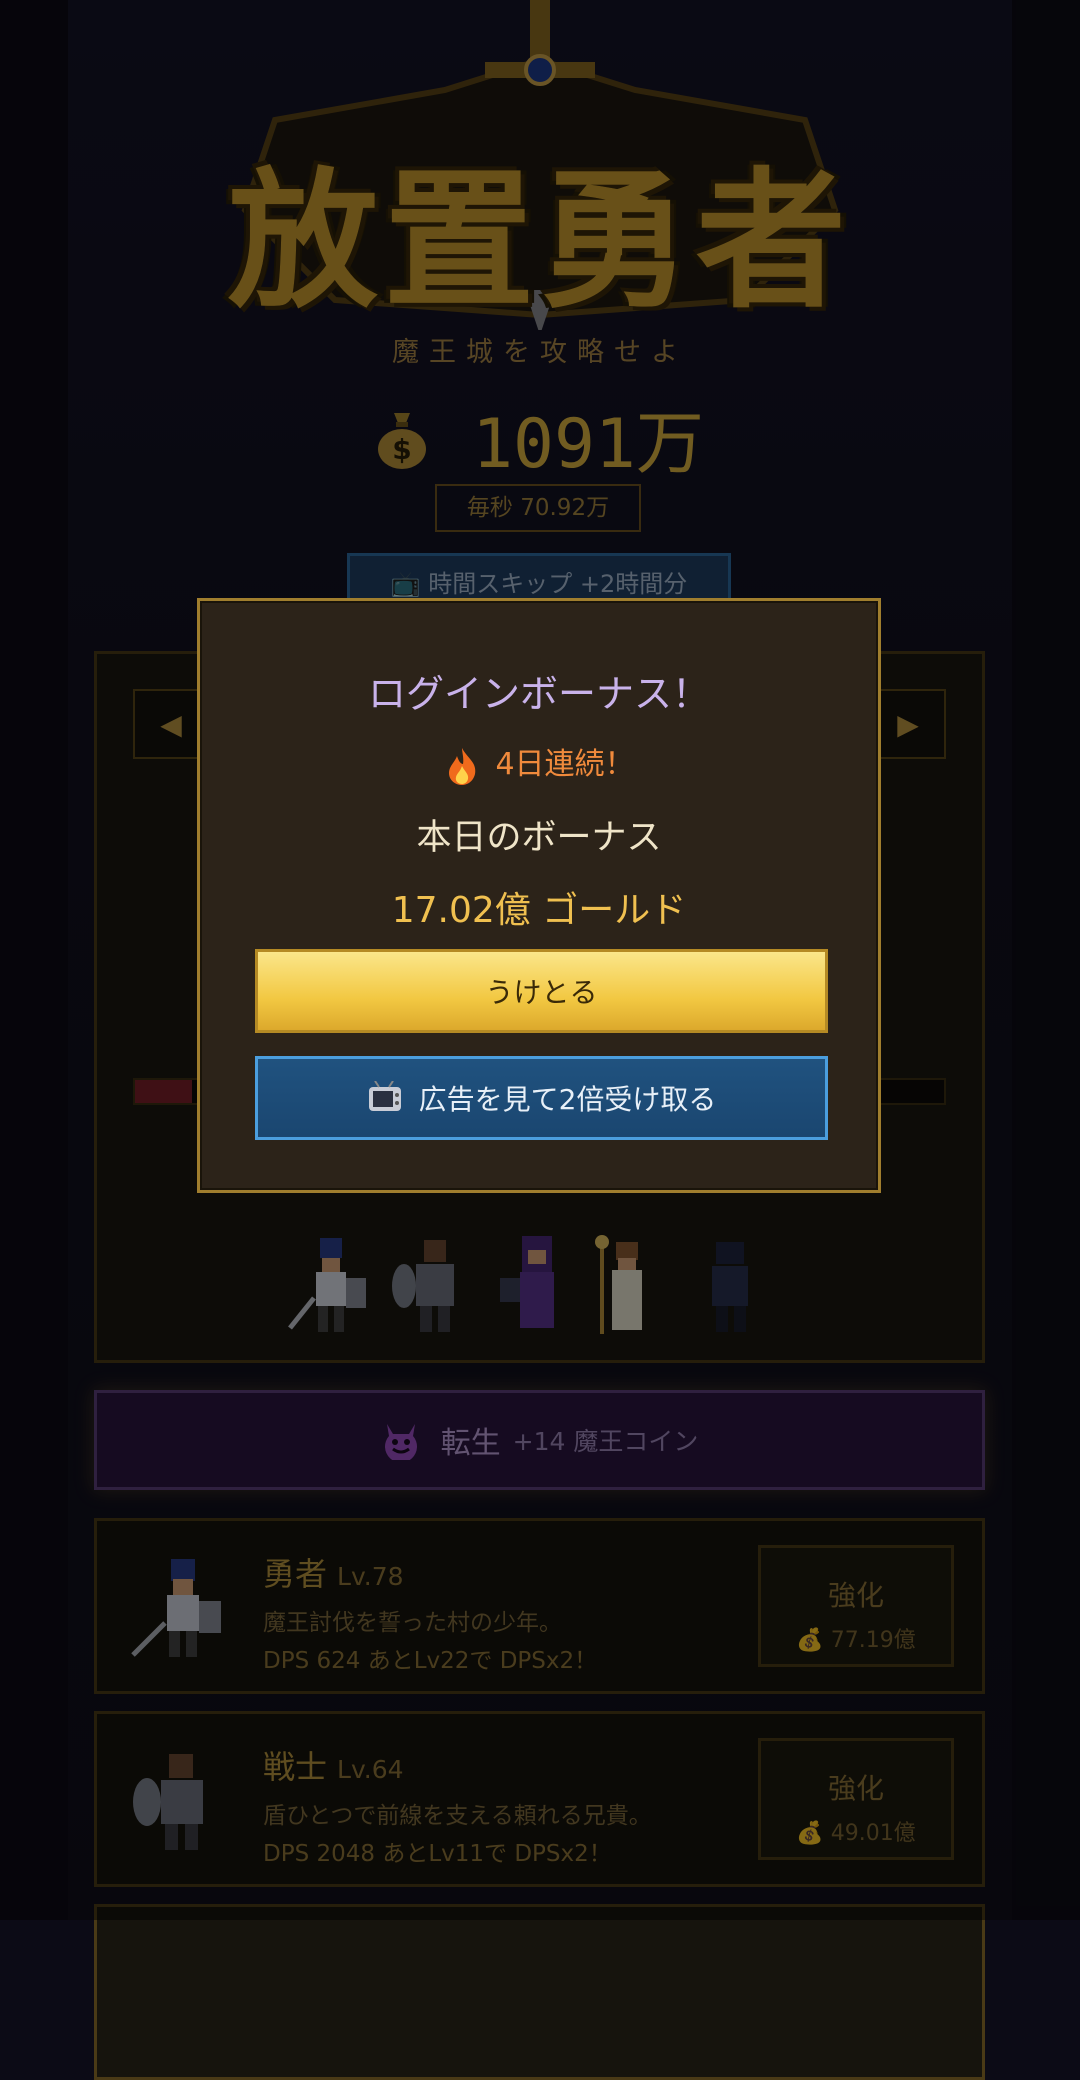 The width and height of the screenshot is (1080, 2080). I want to click on today-label: 本日のボーナス, so click(539, 838).